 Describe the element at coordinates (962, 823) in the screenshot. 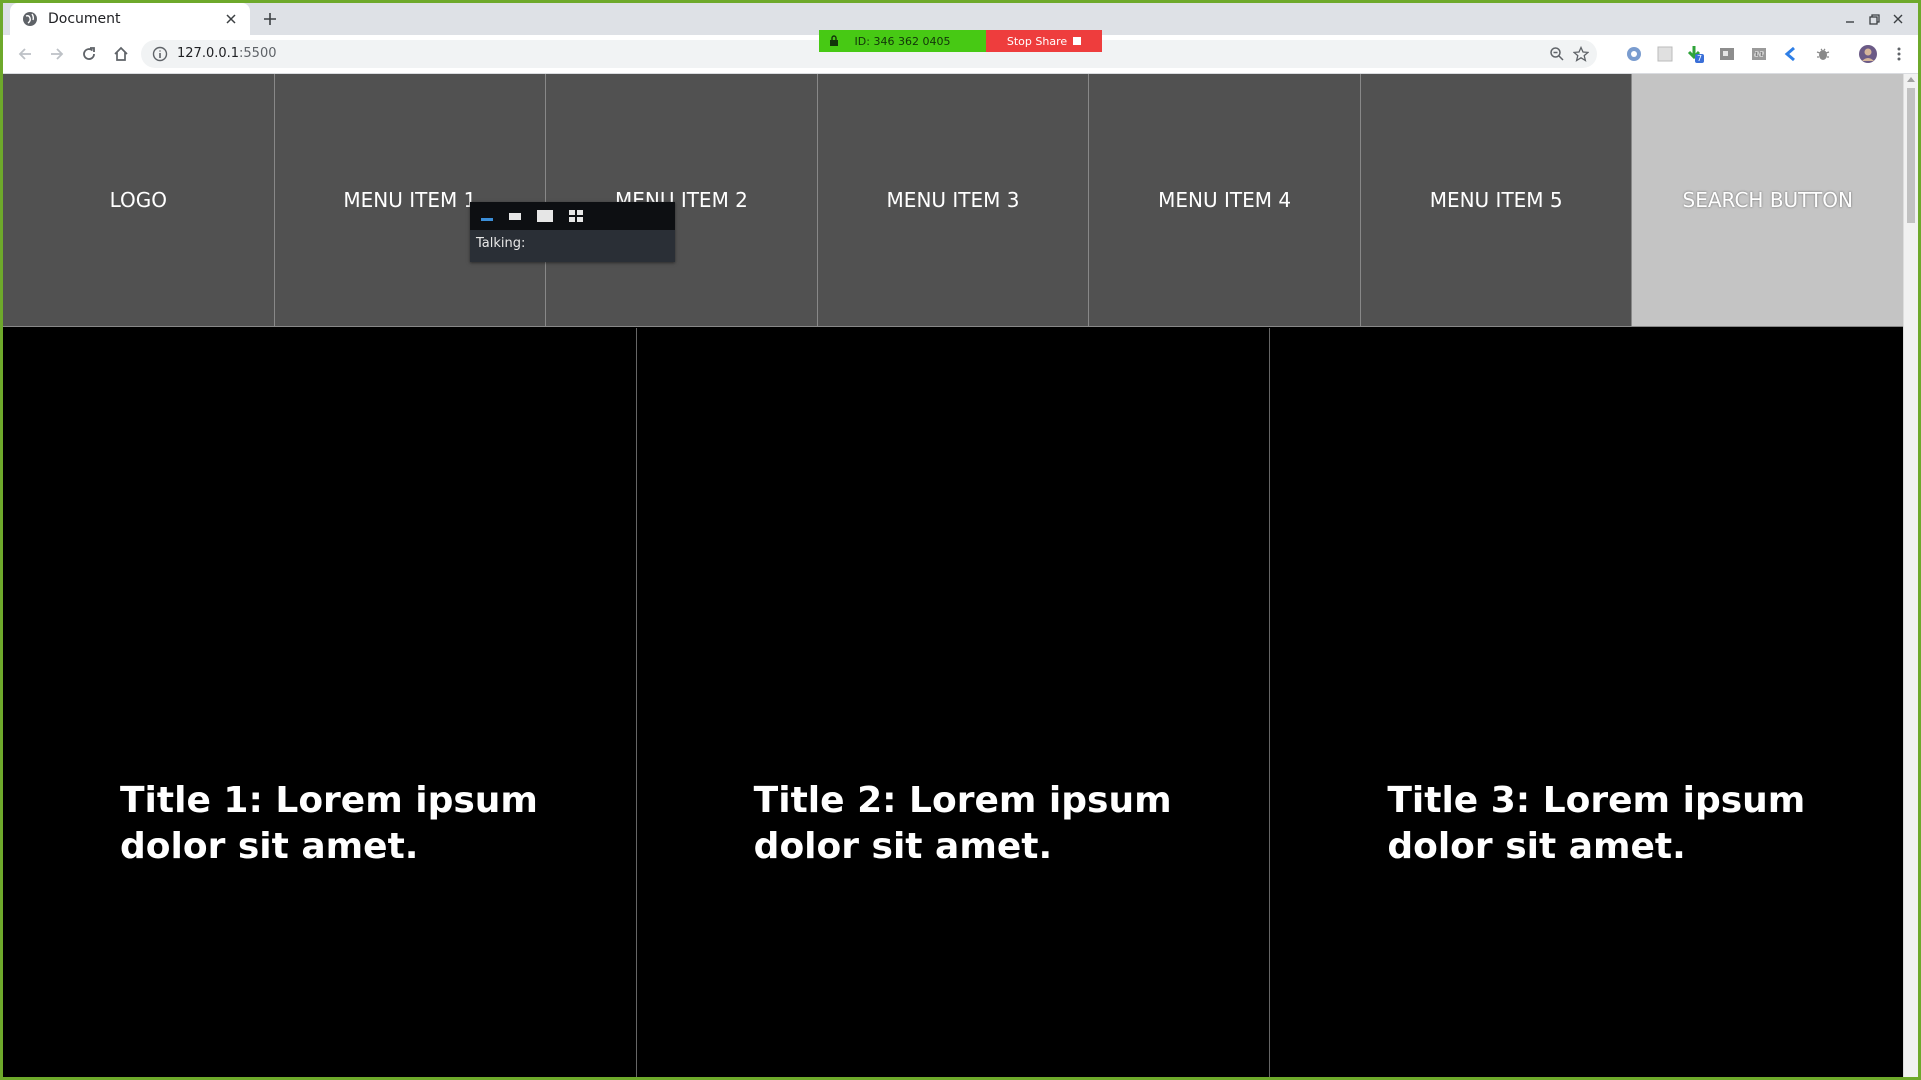

I see `card-title-2: Title 2: Lorem ipsum dolor sit amet.` at that location.